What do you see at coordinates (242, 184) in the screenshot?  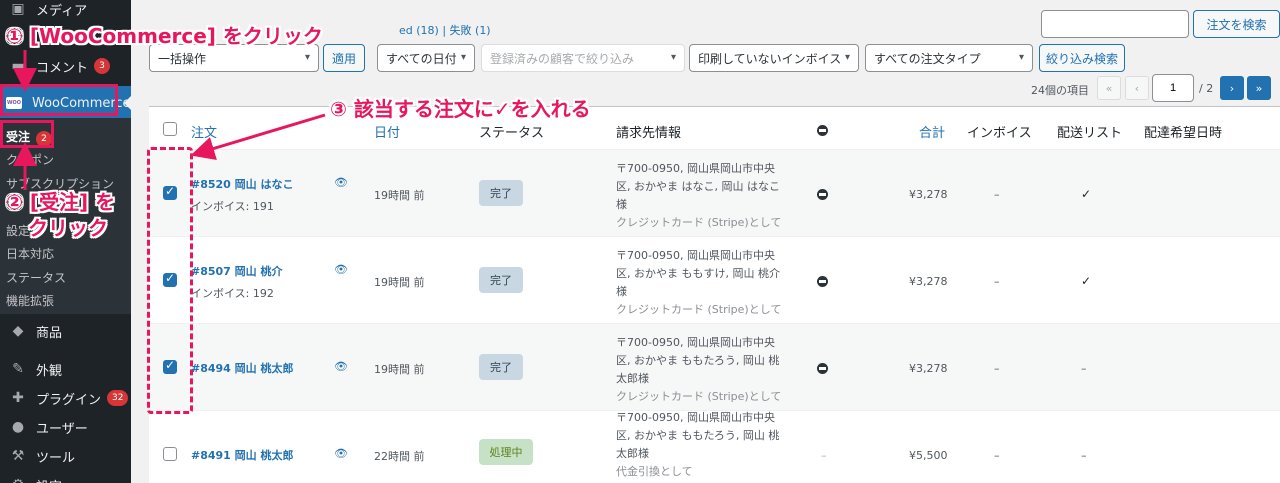 I see `order-link: #8520 岡山 はなこ` at bounding box center [242, 184].